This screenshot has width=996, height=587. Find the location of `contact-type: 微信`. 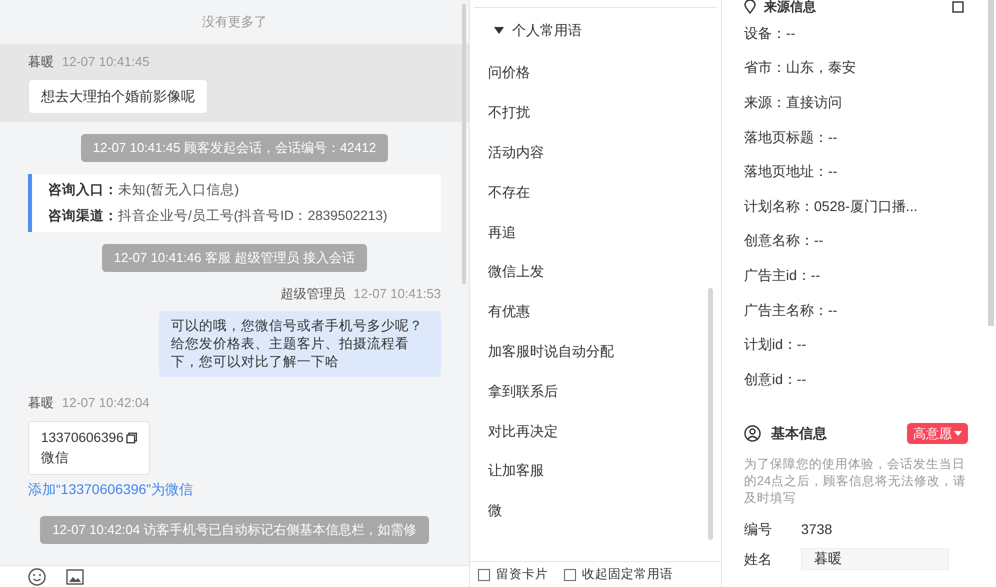

contact-type: 微信 is located at coordinates (55, 457).